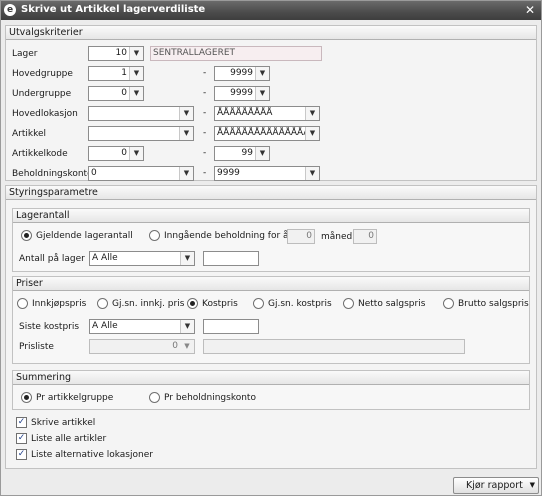  Describe the element at coordinates (267, 113) in the screenshot. I see `hovedlokasjon-to-input: ÅÅÅÅÅÅÅÅÅ ▼` at that location.